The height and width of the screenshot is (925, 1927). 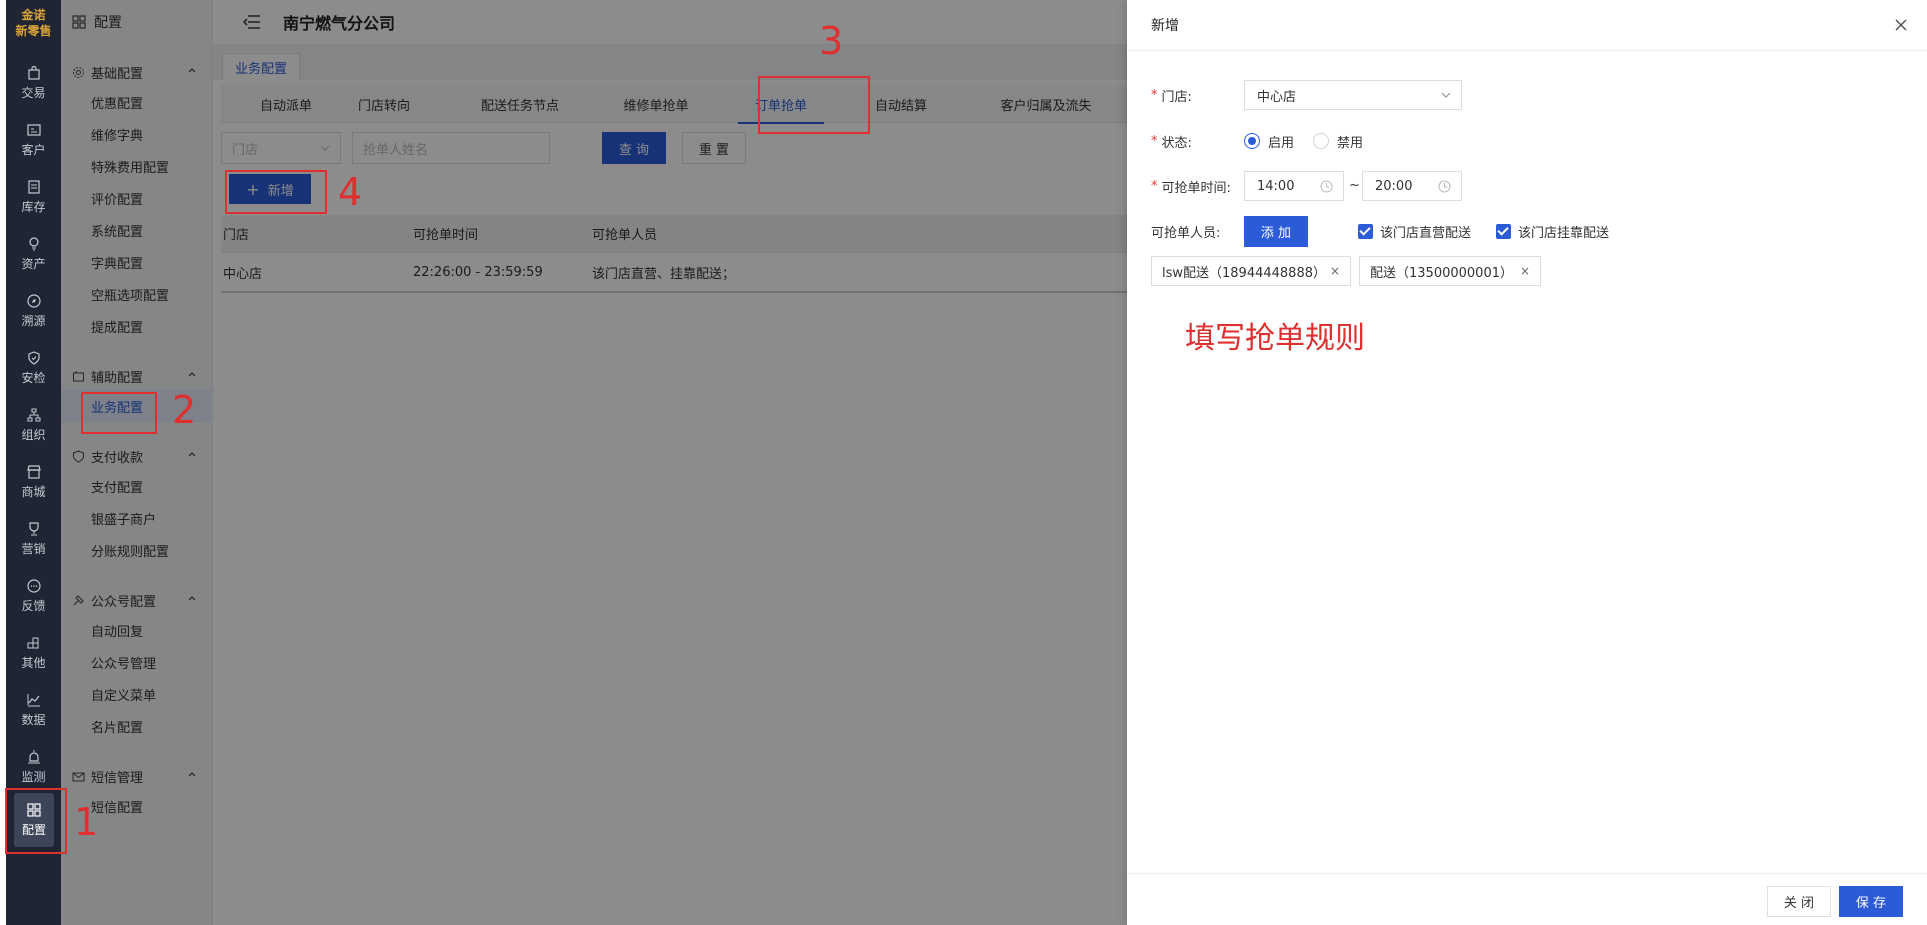 I want to click on rail-item-label: 交易, so click(x=33, y=93).